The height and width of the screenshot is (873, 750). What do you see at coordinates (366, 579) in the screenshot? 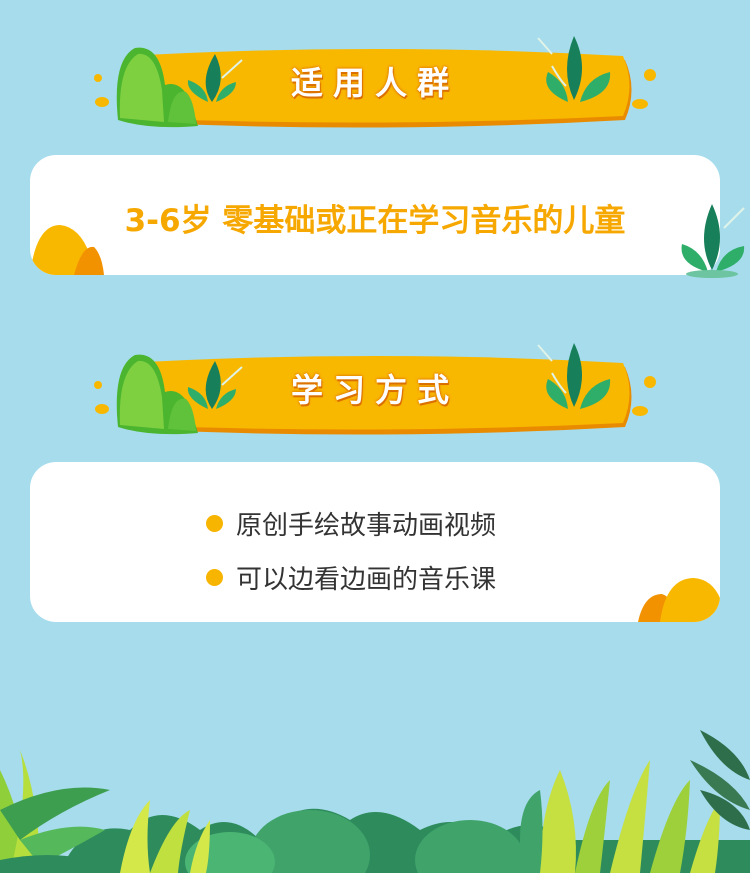
I see `list-item-text: 可以边看边画的音乐课` at bounding box center [366, 579].